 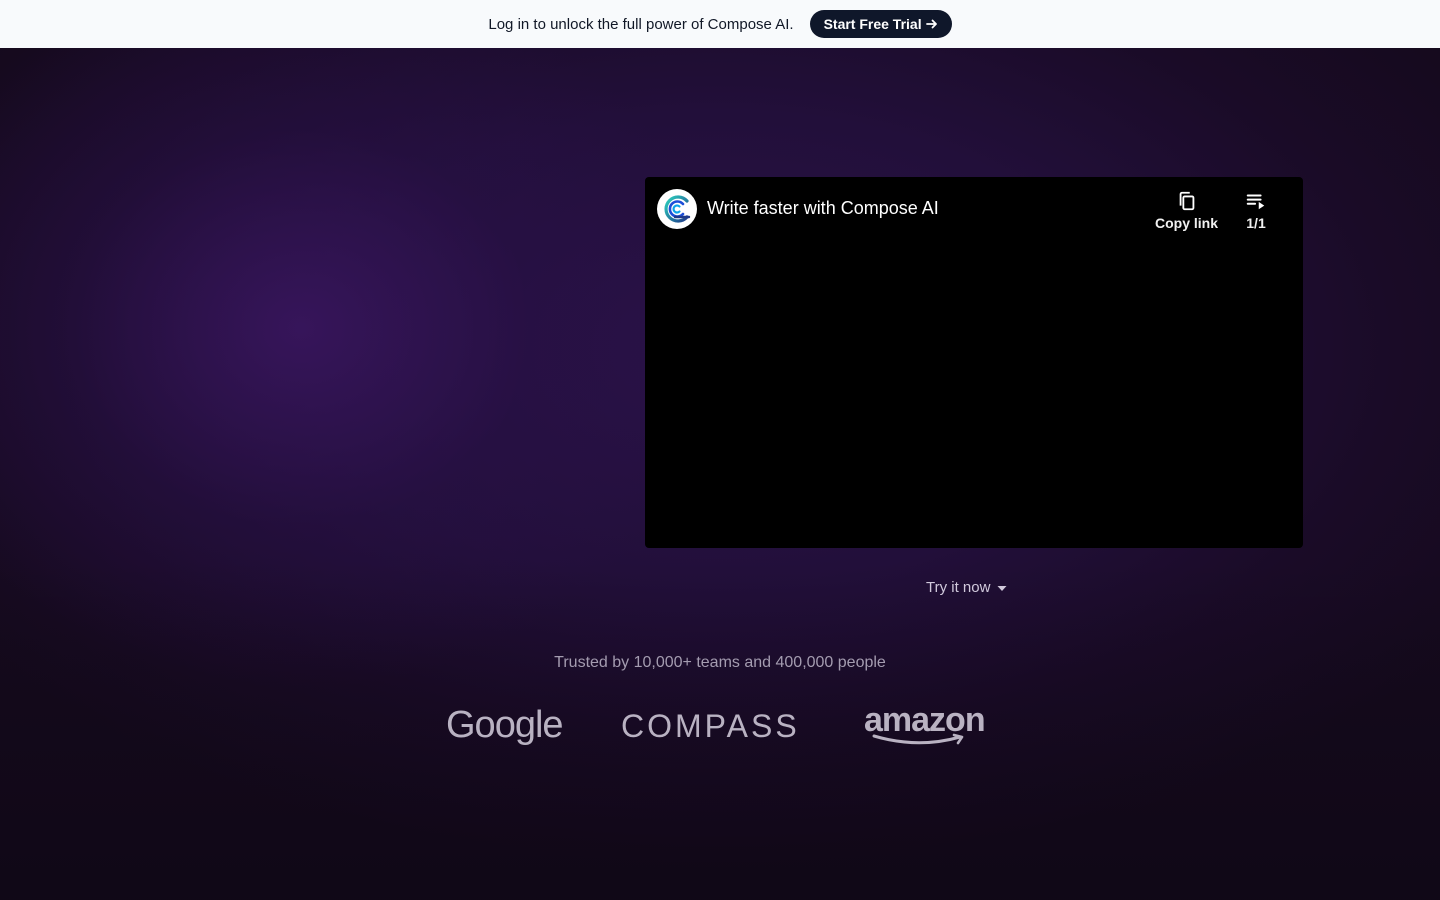 What do you see at coordinates (1255, 202) in the screenshot?
I see `playlist-icon` at bounding box center [1255, 202].